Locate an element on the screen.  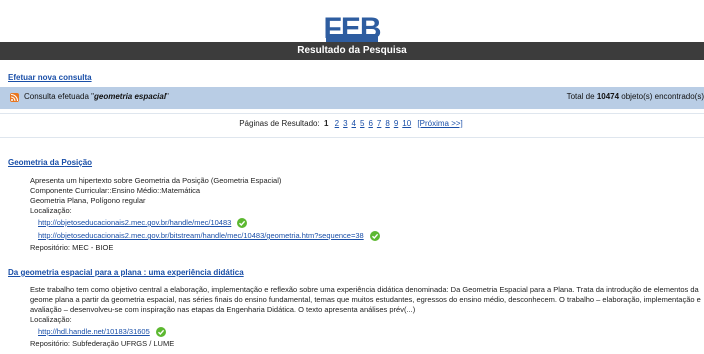
page-link-10: 10 is located at coordinates (406, 123).